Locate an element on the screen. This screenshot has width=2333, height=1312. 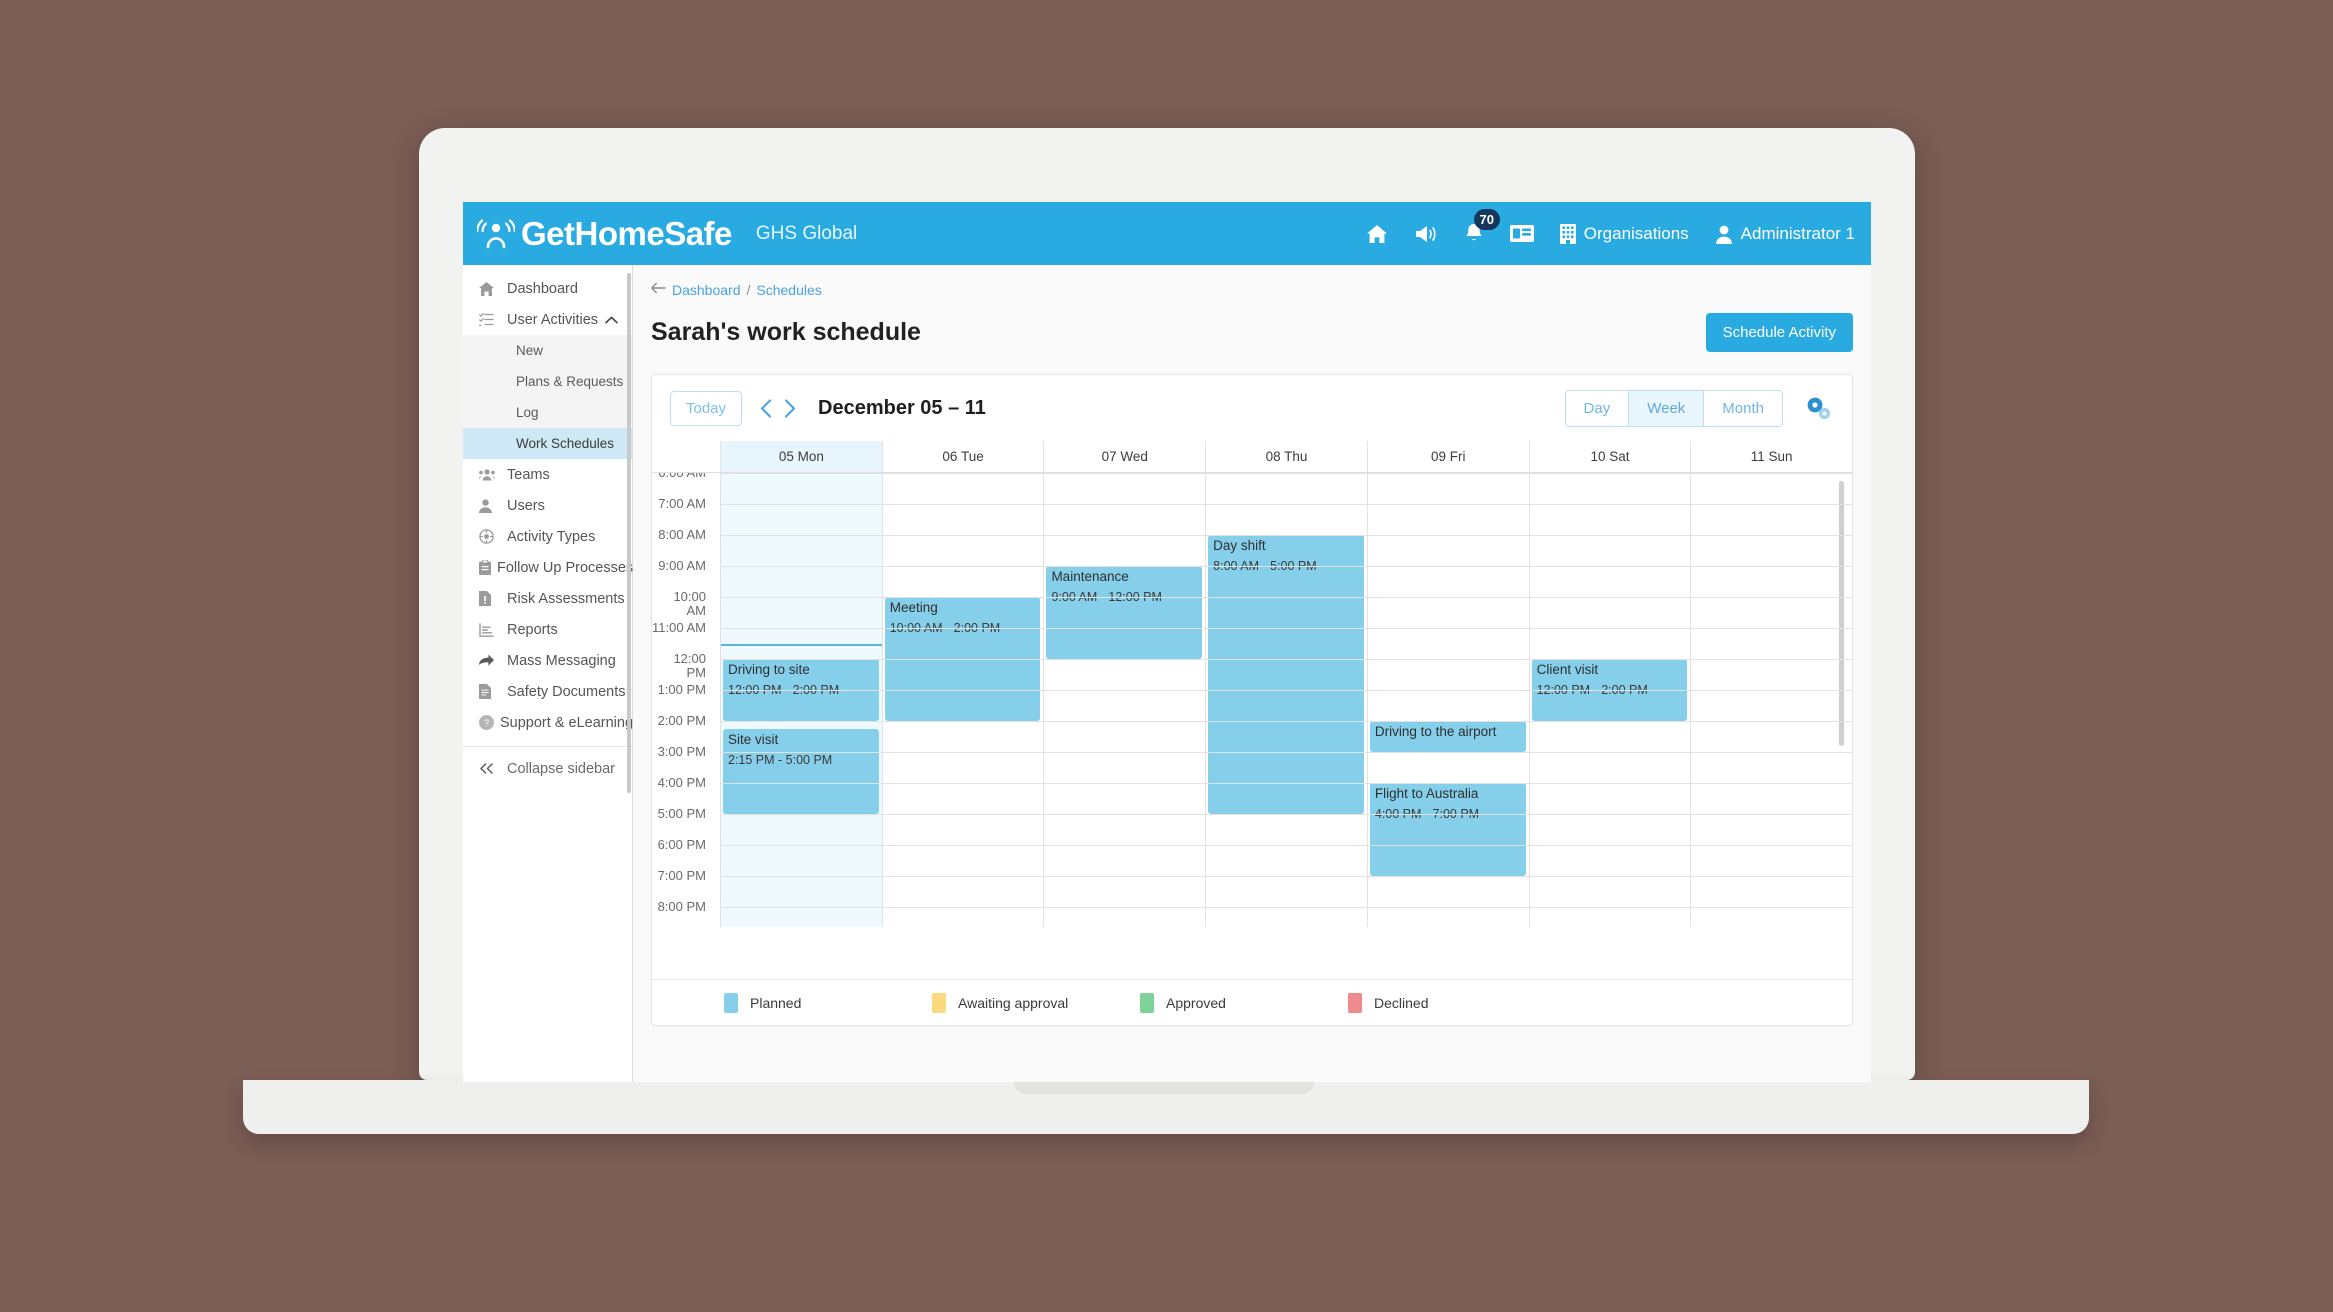
sidebar-item-plans-requests: Plans & Requests is located at coordinates (547, 381).